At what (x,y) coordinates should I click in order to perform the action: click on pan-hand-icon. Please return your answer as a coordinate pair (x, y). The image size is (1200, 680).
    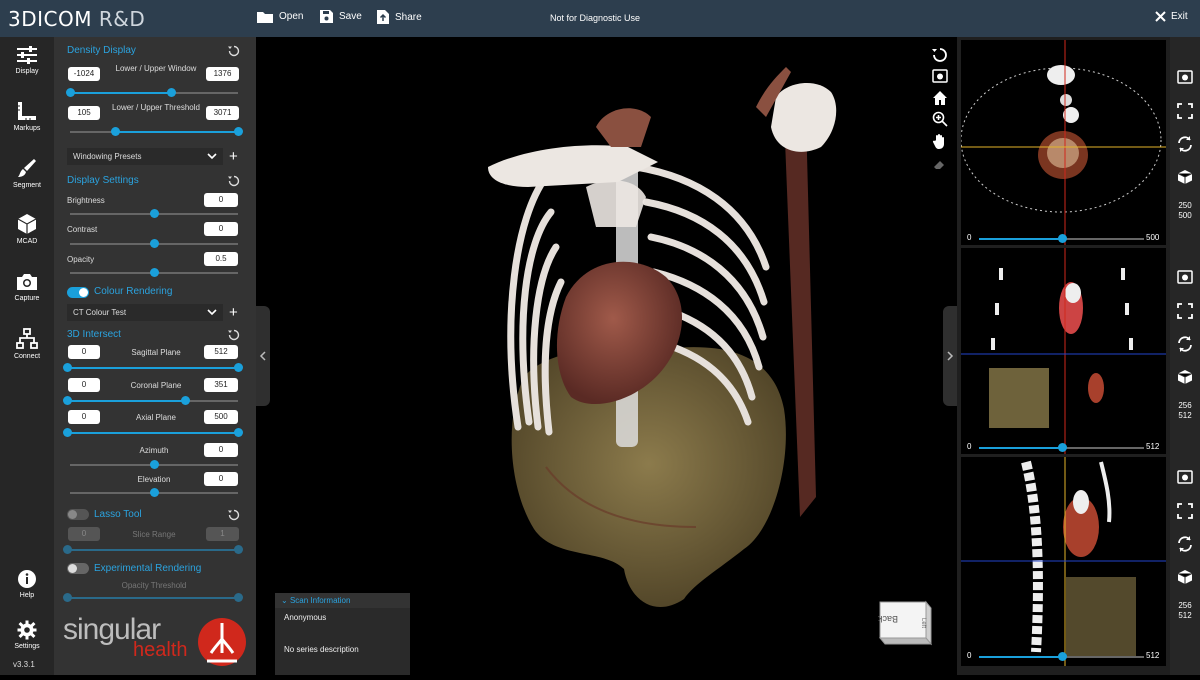
    Looking at the image, I should click on (940, 141).